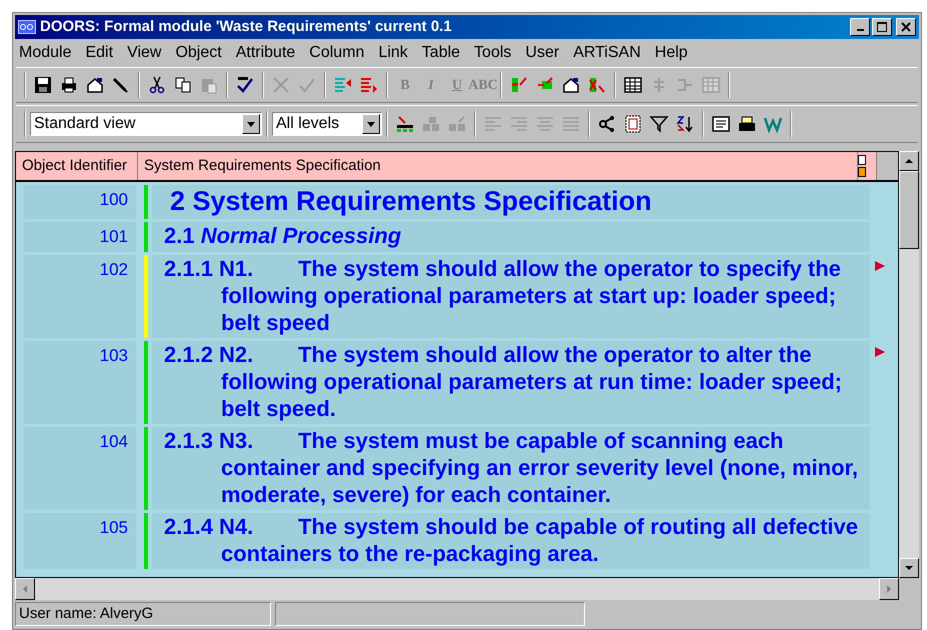  What do you see at coordinates (405, 124) in the screenshot?
I see `insert-icon` at bounding box center [405, 124].